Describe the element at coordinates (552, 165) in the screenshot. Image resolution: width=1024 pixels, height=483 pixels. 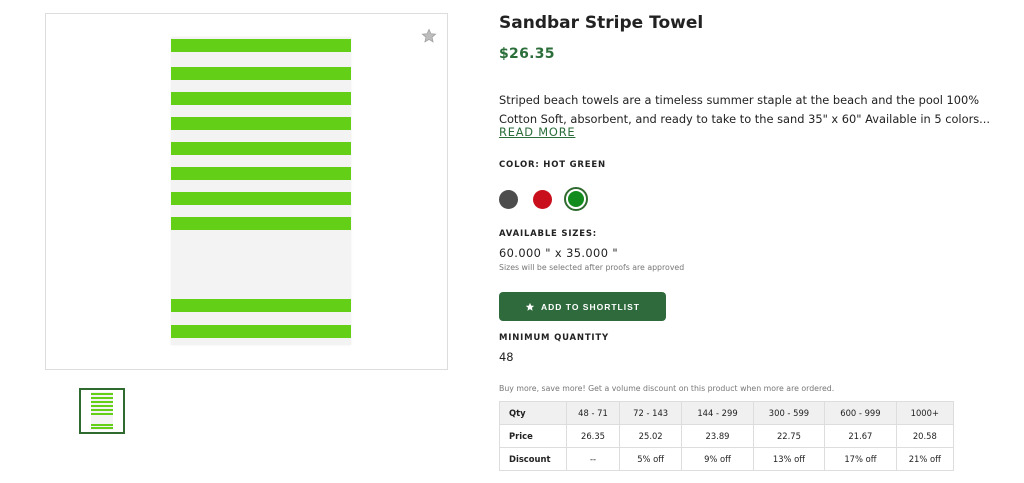
I see `color-label: COLOR: HOT GREEN` at that location.